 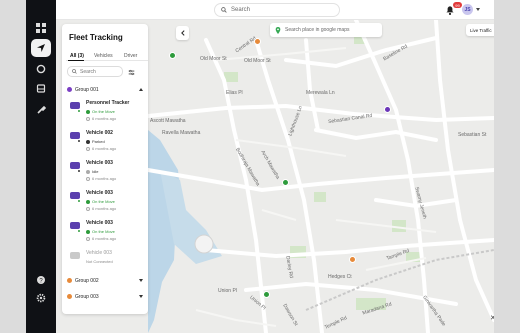 What do you see at coordinates (77, 56) in the screenshot?
I see `tab-all: All (3)` at bounding box center [77, 56].